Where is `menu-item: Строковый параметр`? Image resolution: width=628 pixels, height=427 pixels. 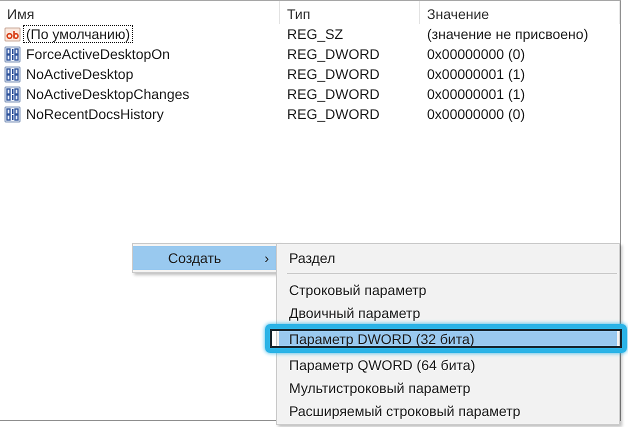
menu-item: Строковый параметр is located at coordinates (448, 289).